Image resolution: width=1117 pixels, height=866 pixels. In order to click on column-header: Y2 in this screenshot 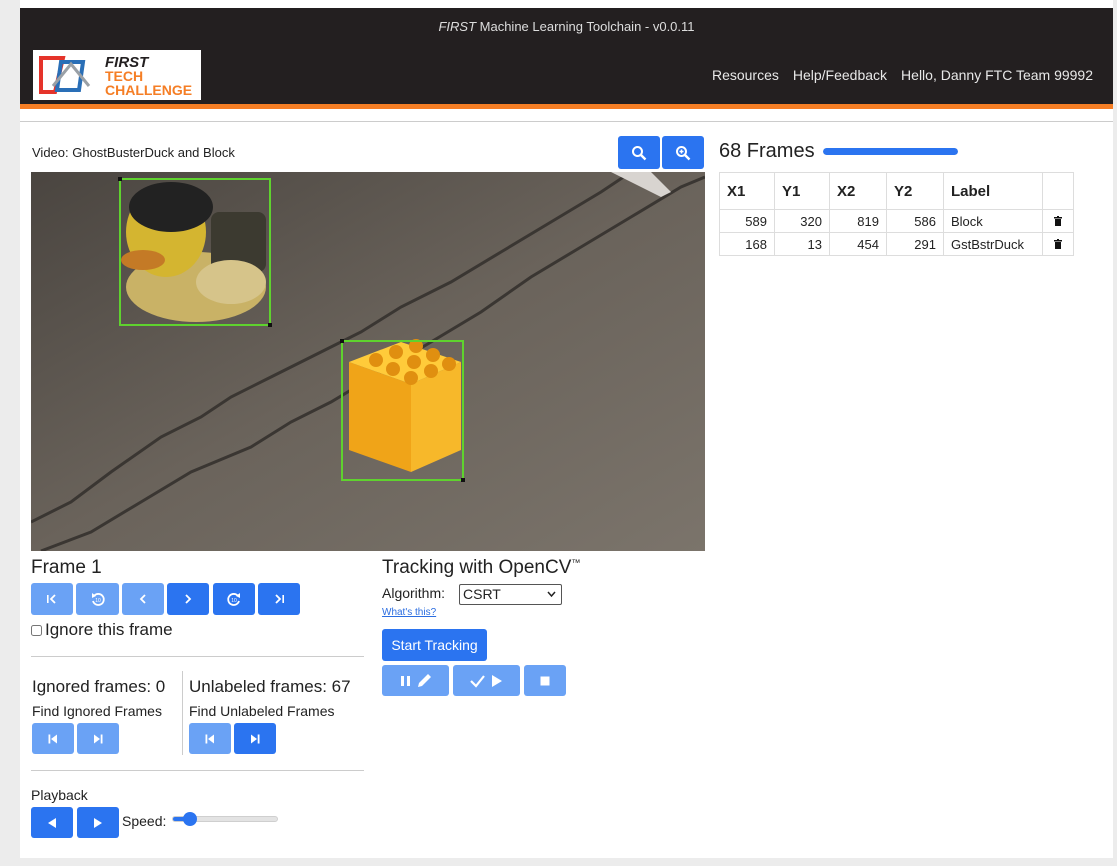, I will do `click(915, 191)`.